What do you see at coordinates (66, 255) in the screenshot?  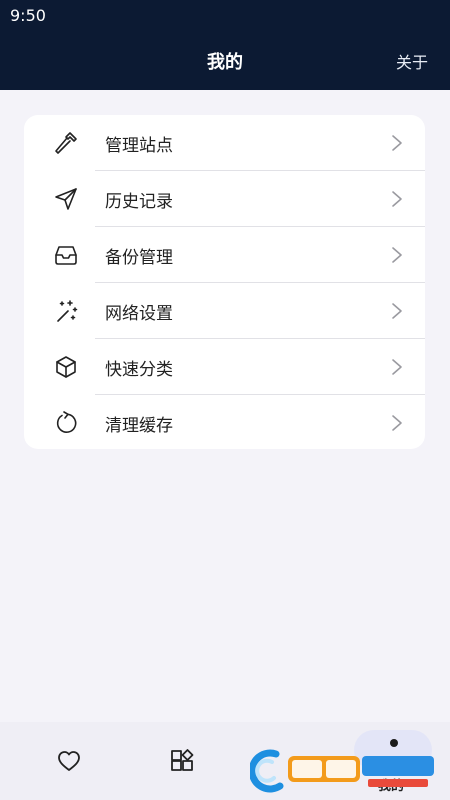 I see `inbox-icon` at bounding box center [66, 255].